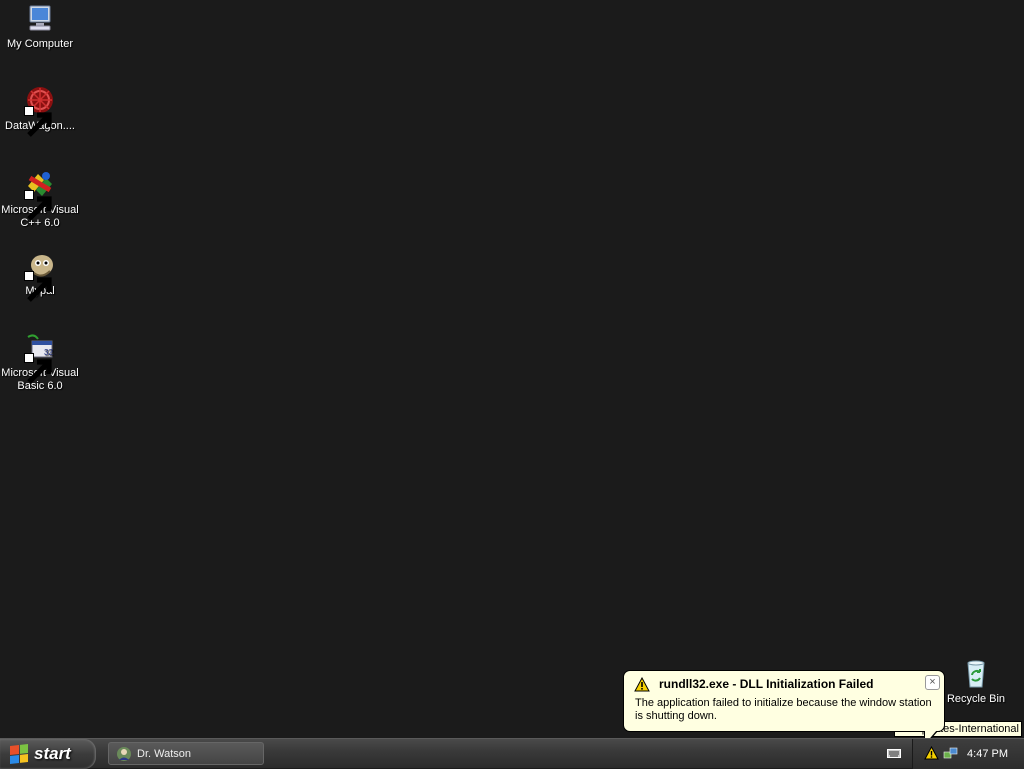 The height and width of the screenshot is (769, 1024). What do you see at coordinates (932, 682) in the screenshot?
I see `balloon-close-button: ×` at bounding box center [932, 682].